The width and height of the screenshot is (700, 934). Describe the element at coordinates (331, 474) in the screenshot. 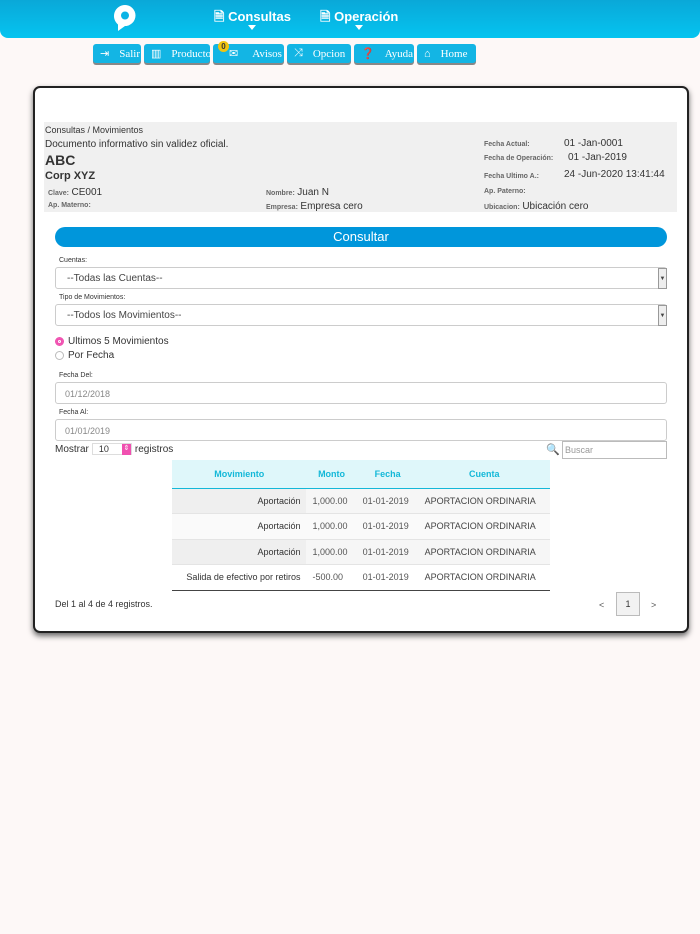

I see `header-monto: Monto` at that location.